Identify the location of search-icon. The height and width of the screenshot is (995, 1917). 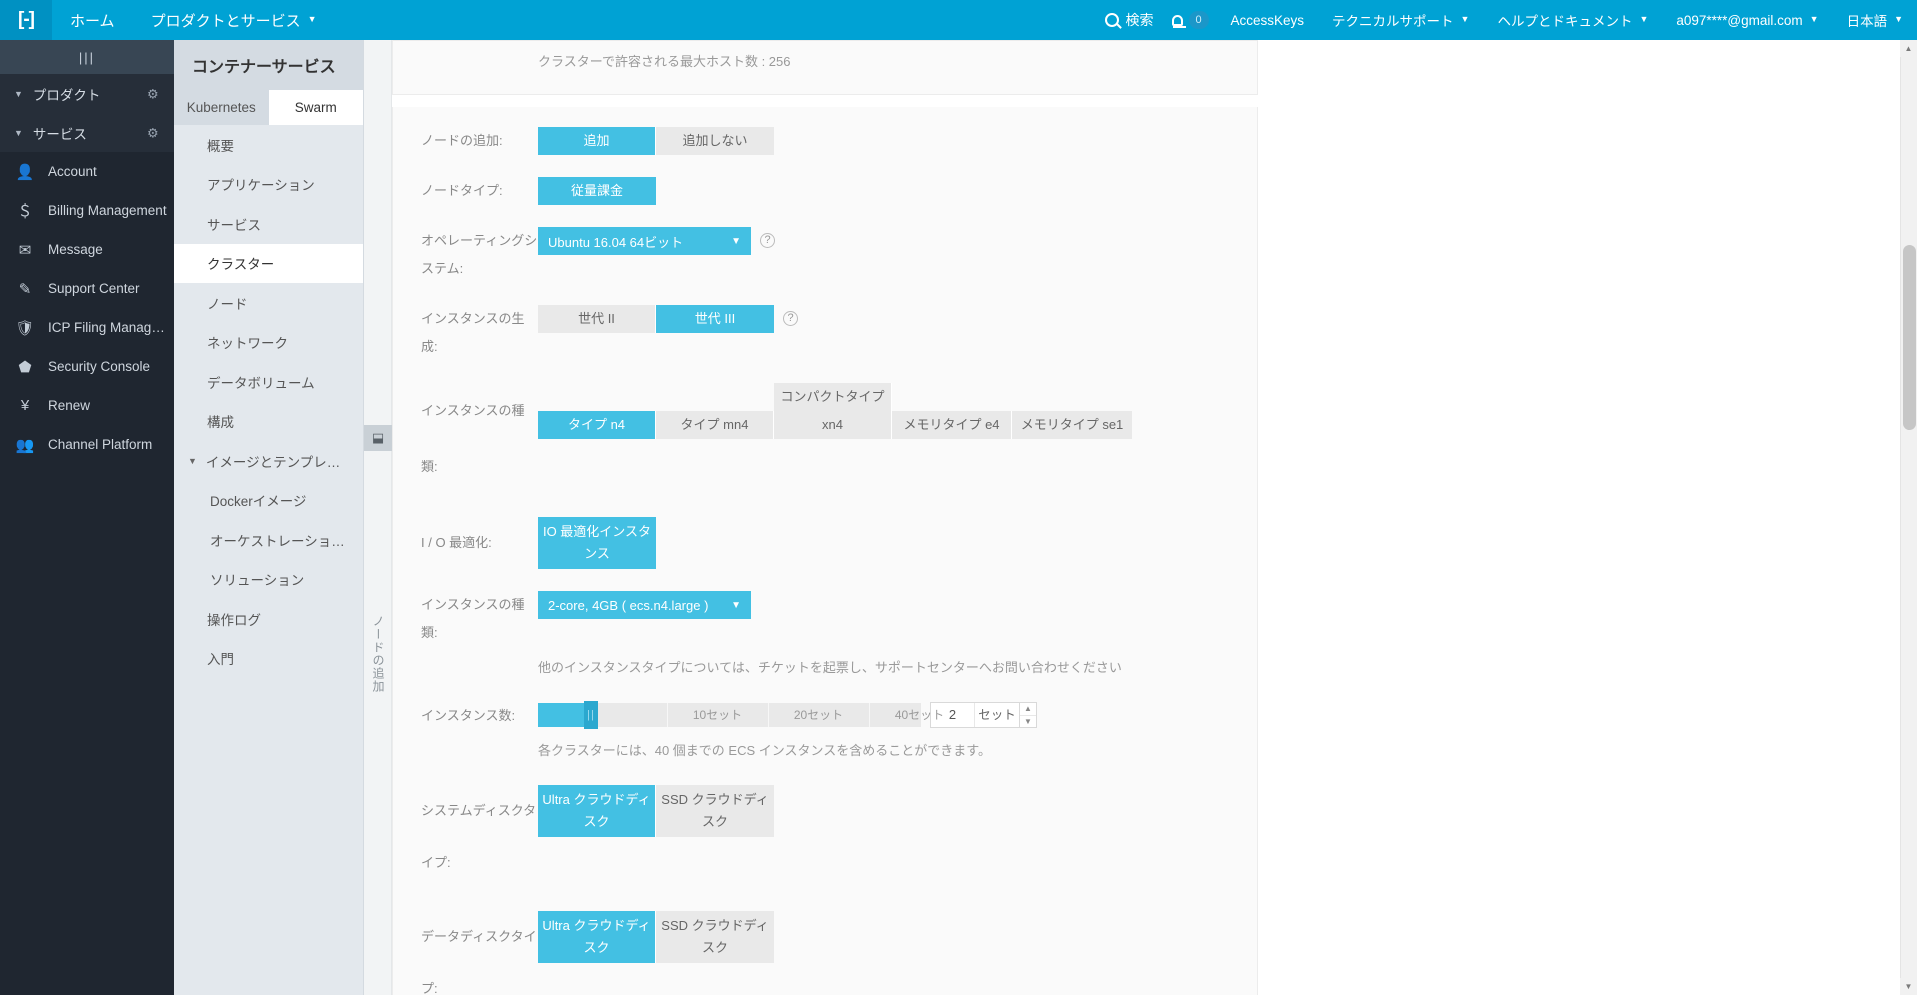
(1111, 20).